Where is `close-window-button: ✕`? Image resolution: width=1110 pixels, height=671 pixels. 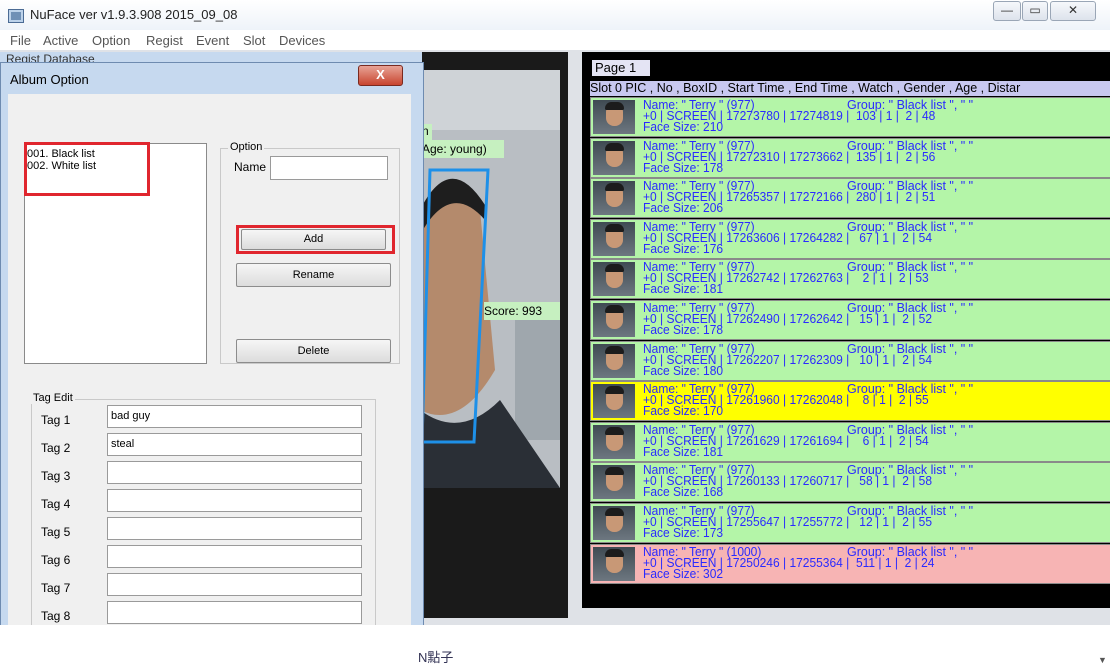 close-window-button: ✕ is located at coordinates (1073, 11).